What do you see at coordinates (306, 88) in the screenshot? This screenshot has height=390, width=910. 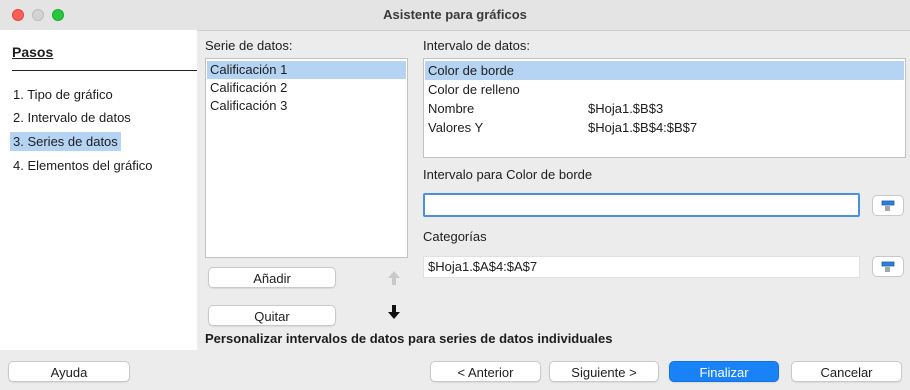 I see `series-item: Calificación 2` at bounding box center [306, 88].